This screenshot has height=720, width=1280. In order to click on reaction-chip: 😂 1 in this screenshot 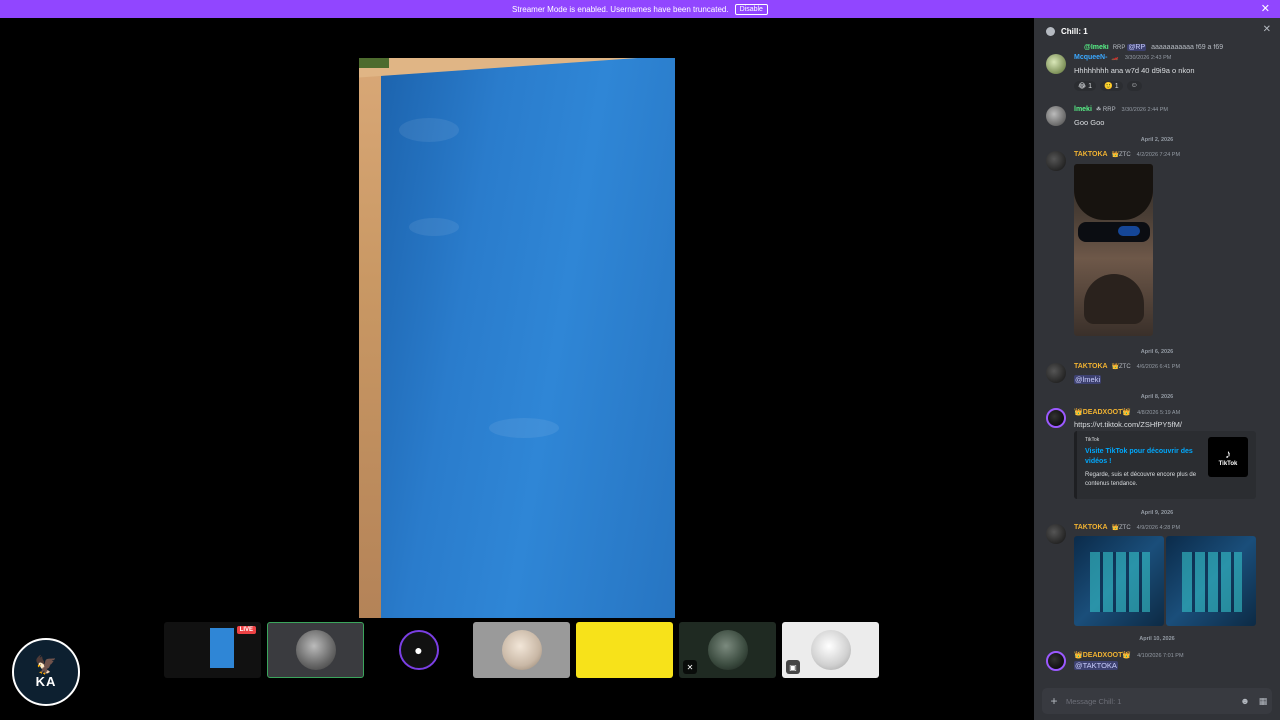, I will do `click(1085, 86)`.